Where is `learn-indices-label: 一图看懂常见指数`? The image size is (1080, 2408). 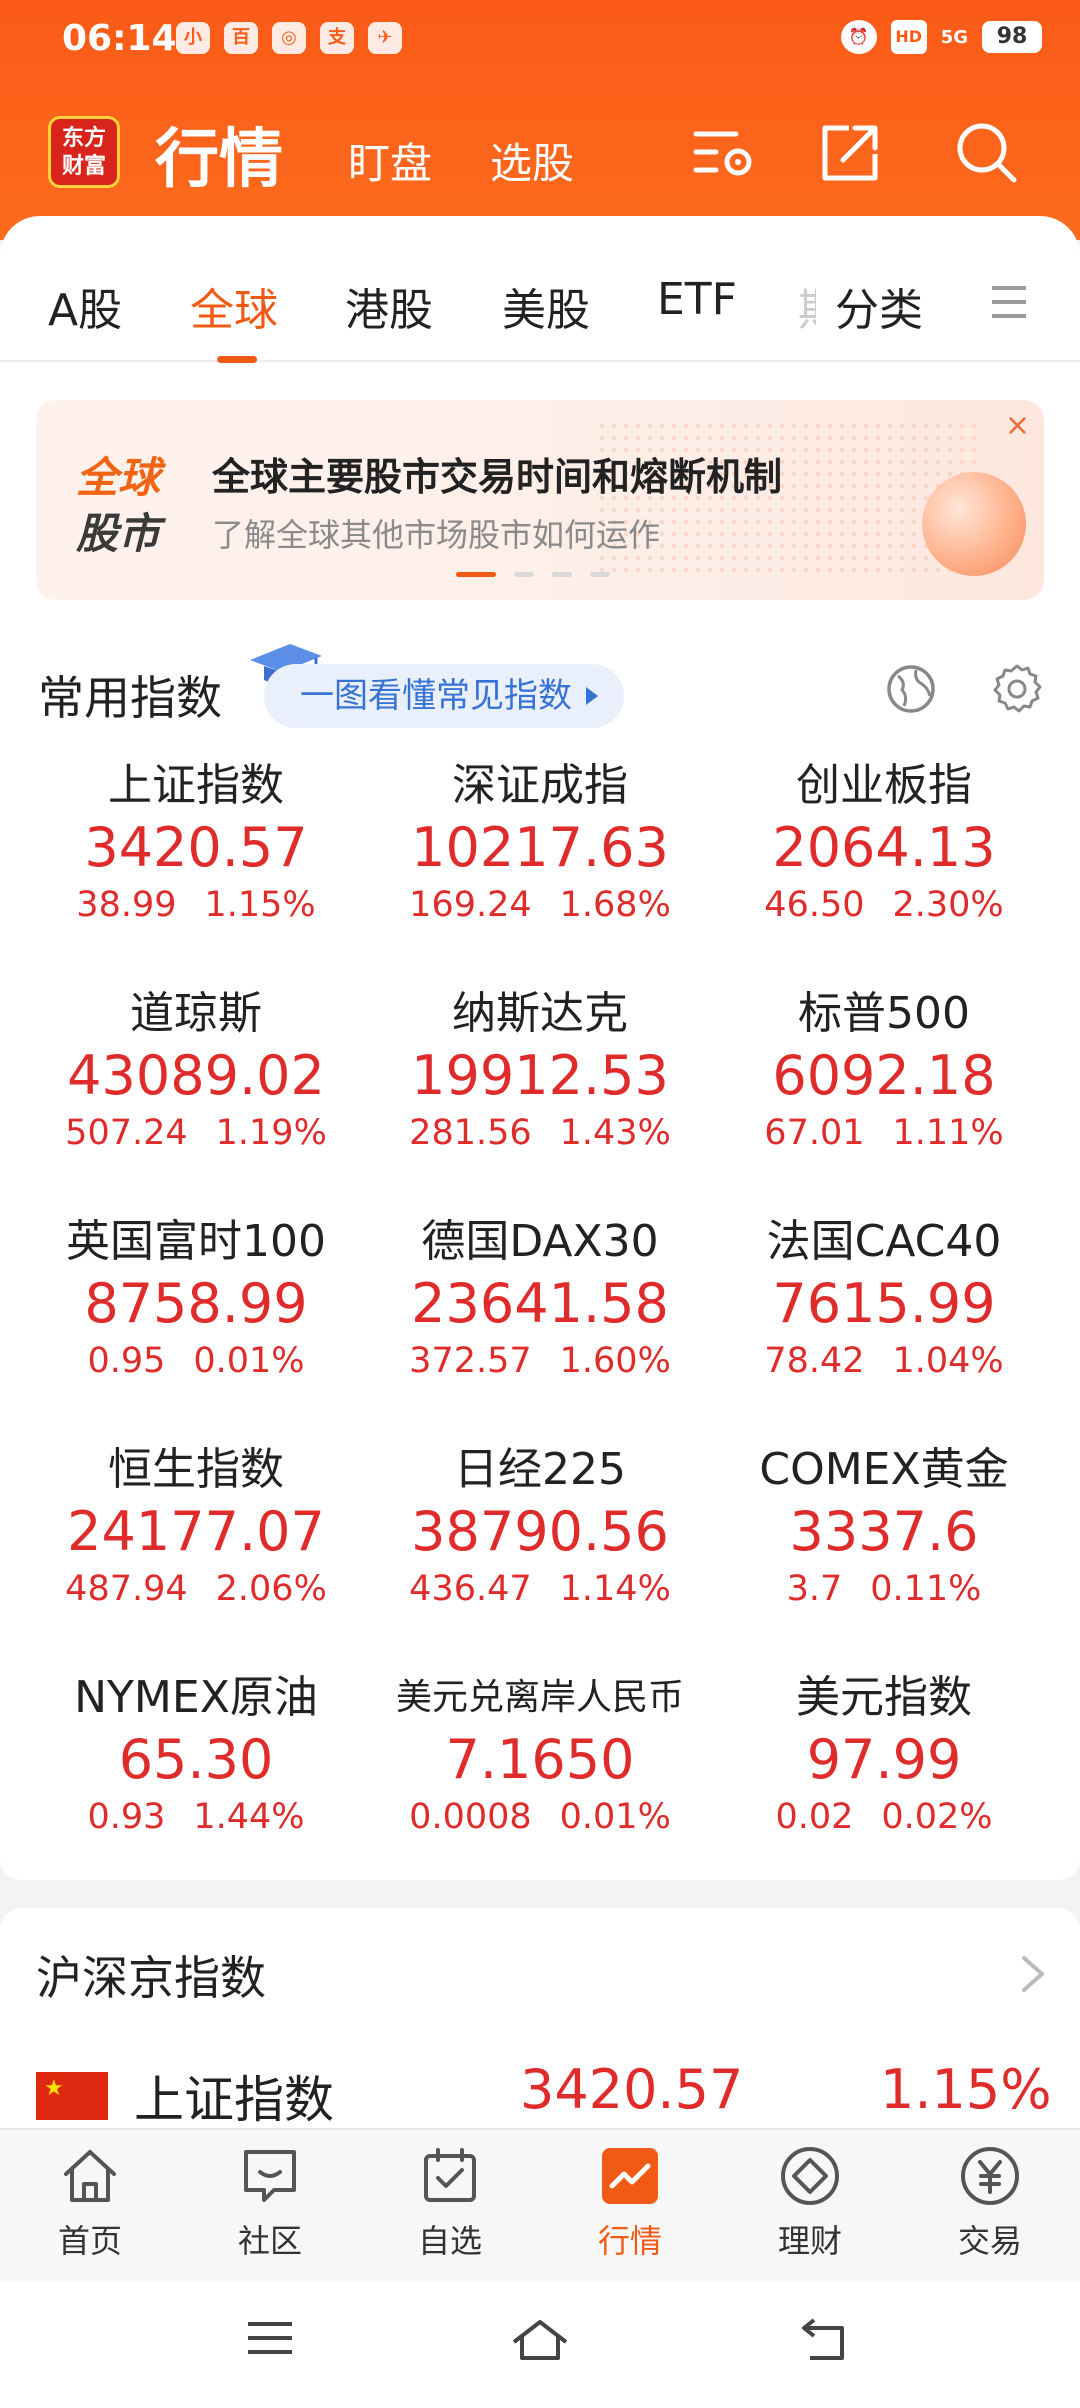
learn-indices-label: 一图看懂常见指数 is located at coordinates (436, 696).